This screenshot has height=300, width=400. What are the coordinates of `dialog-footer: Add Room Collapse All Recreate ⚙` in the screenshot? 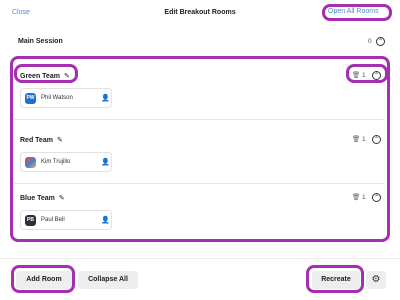 It's located at (200, 279).